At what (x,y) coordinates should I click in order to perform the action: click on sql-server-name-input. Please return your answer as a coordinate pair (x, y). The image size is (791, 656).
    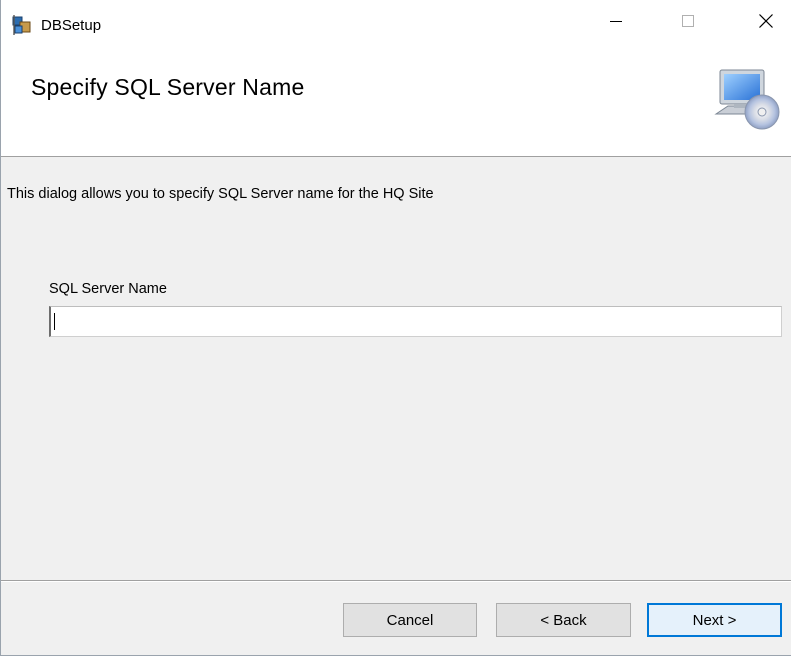
    Looking at the image, I should click on (415, 321).